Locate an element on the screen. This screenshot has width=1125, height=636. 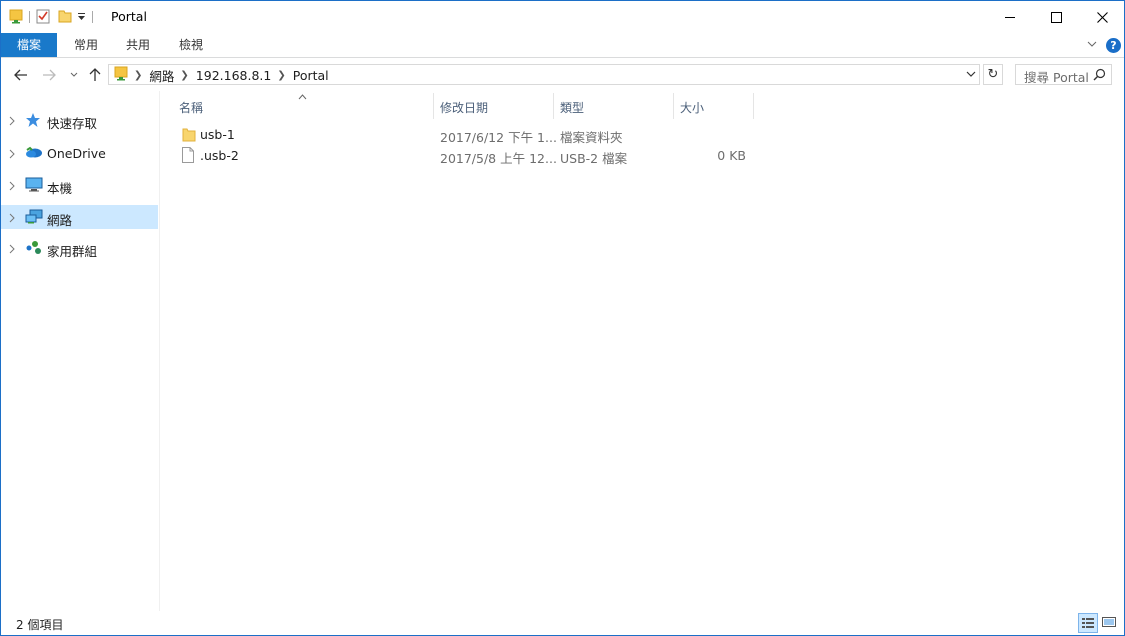
nav-item-homegroup: 家用群組 is located at coordinates (79, 248).